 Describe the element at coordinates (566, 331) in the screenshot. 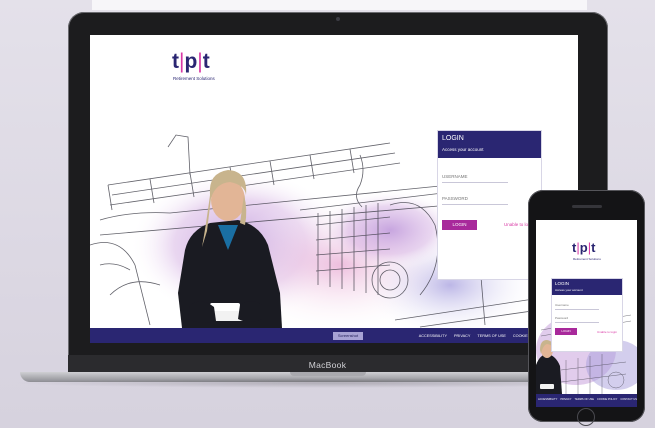

I see `phone-login-button: LOGIN` at that location.